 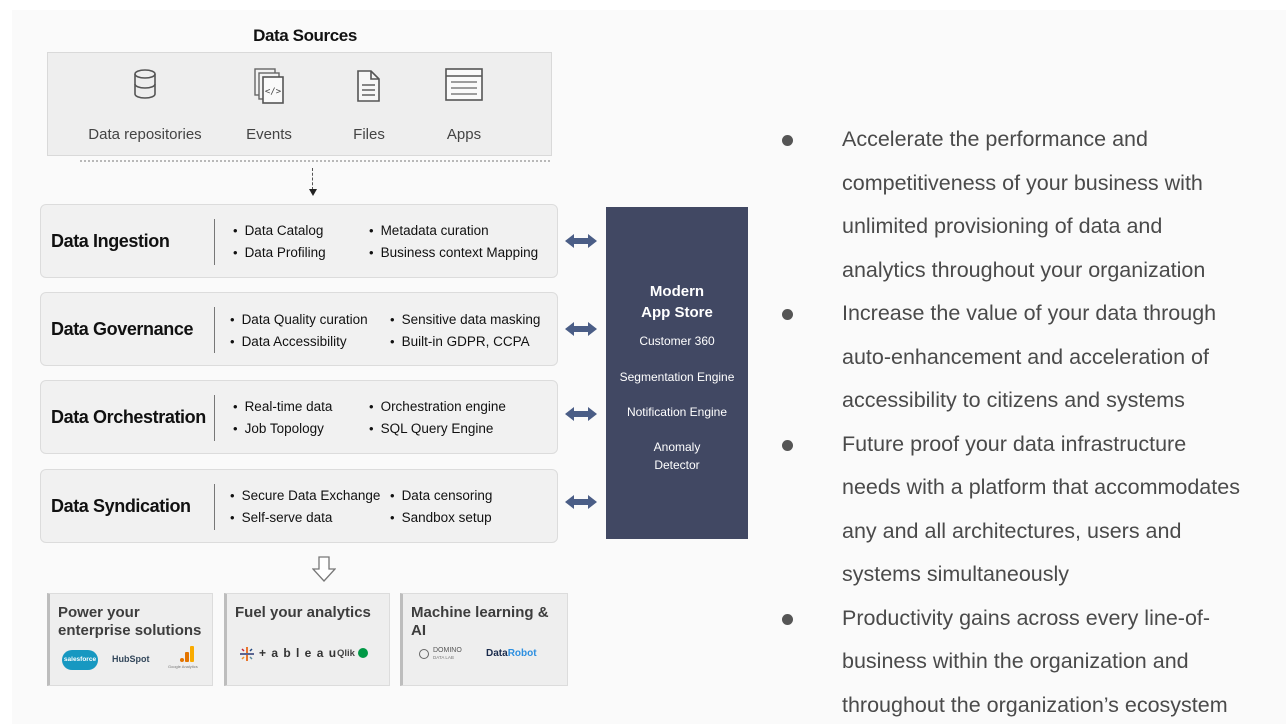 I want to click on qlik-logo: Qlik, so click(x=346, y=653).